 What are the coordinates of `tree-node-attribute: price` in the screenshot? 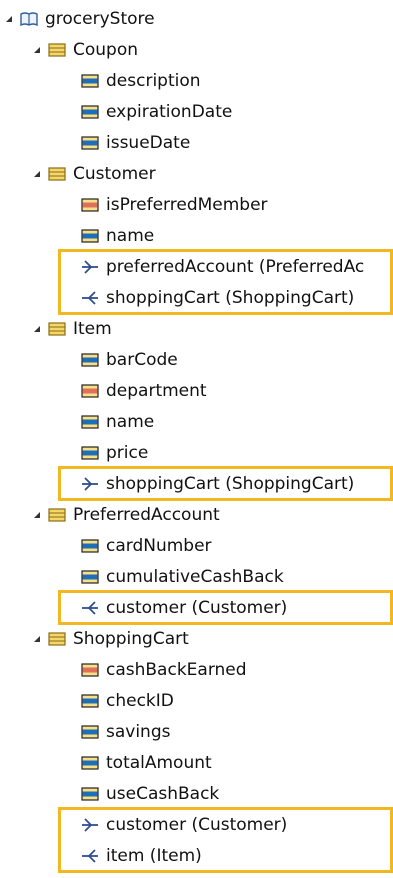 It's located at (114, 452).